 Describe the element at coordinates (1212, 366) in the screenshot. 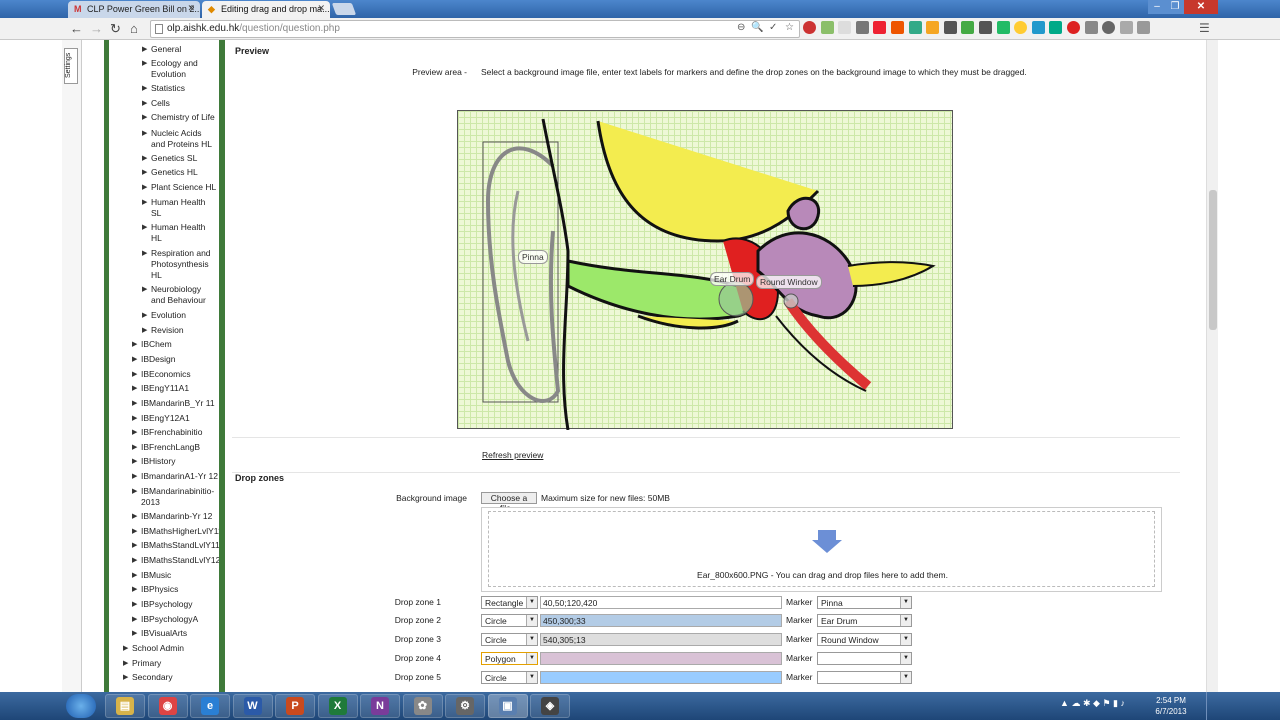

I see `vertical-scrollbar` at that location.